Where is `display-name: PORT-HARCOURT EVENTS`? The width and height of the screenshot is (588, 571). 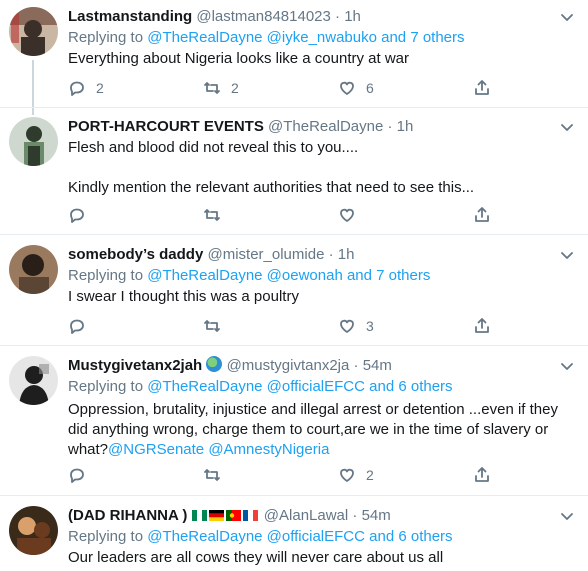 display-name: PORT-HARCOURT EVENTS is located at coordinates (166, 126).